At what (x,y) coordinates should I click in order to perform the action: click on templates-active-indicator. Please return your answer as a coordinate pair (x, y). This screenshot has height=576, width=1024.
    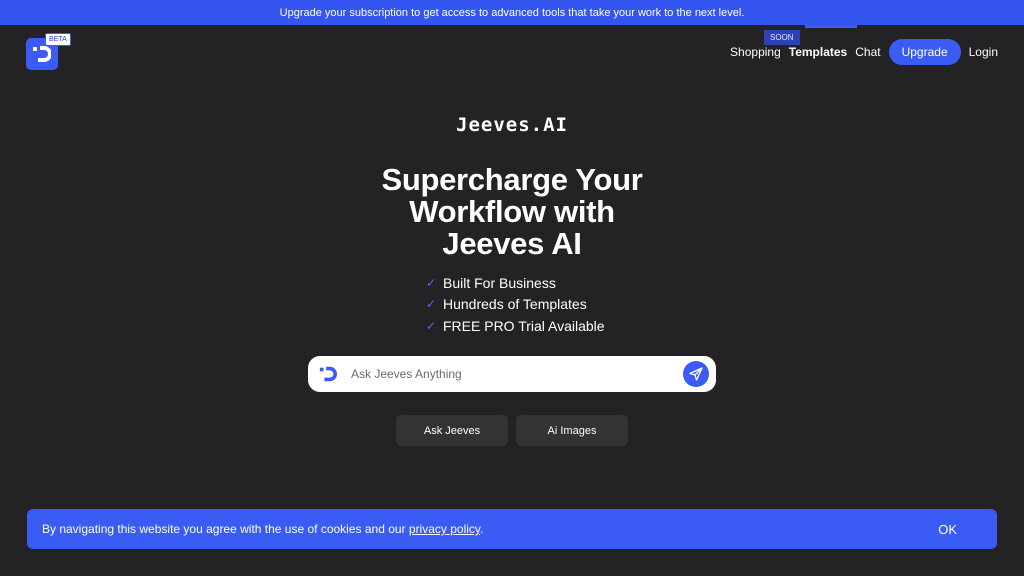
    Looking at the image, I should click on (831, 26).